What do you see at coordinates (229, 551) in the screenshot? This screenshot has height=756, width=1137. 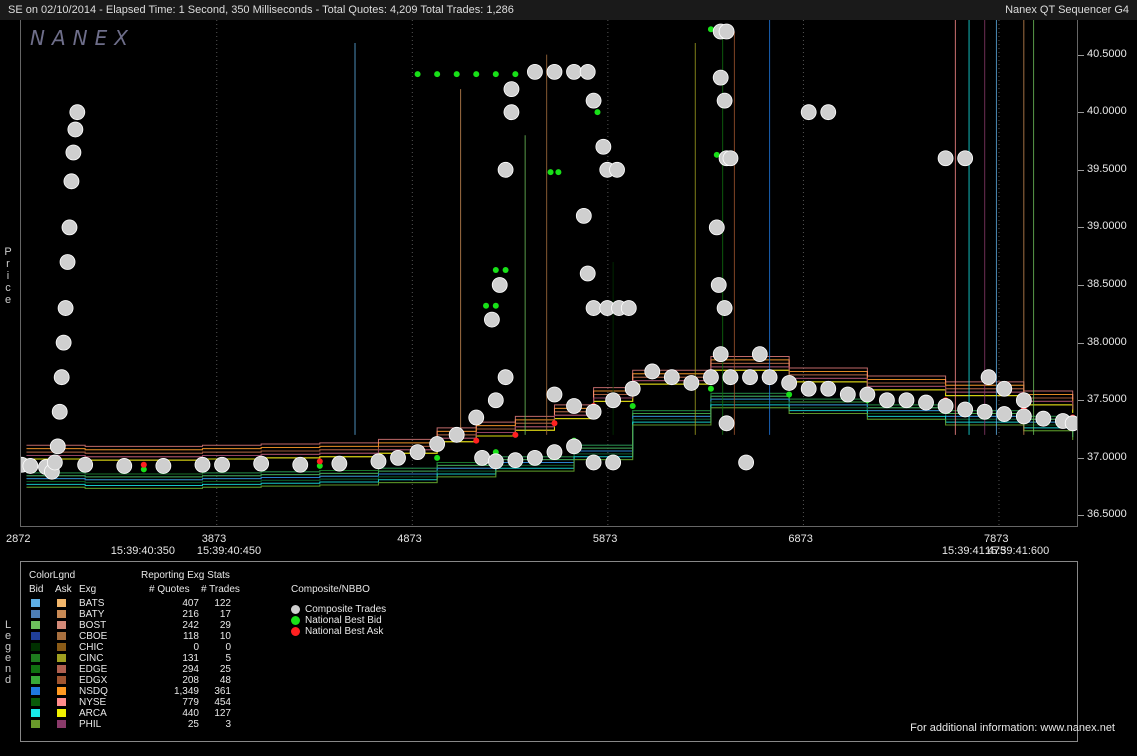 I see `x-time-label: 15:39:40:450` at bounding box center [229, 551].